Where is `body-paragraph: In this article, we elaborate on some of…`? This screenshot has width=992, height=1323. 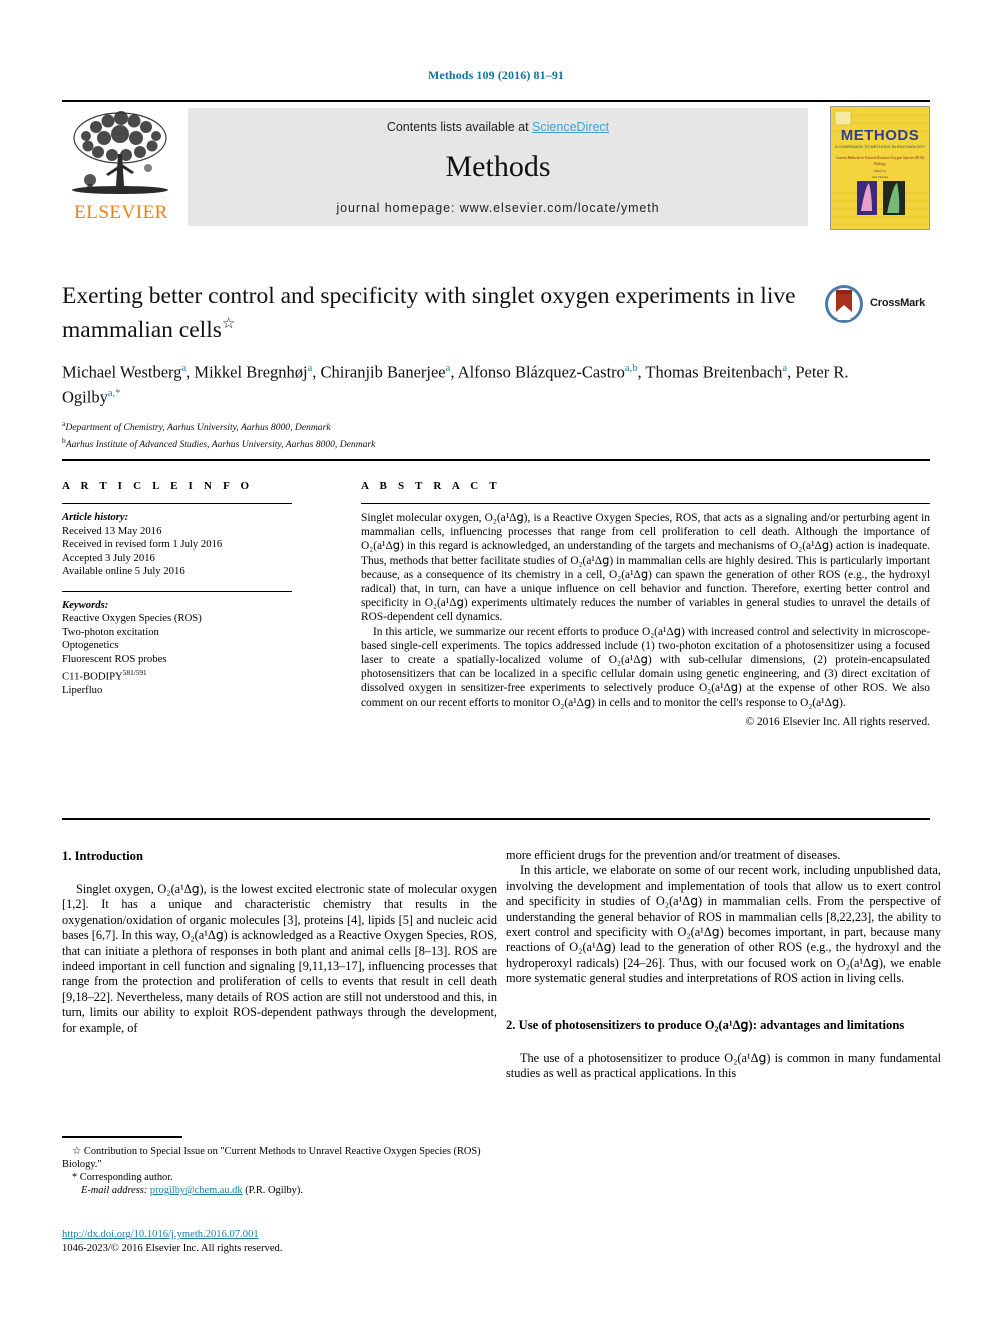 body-paragraph: In this article, we elaborate on some of… is located at coordinates (723, 924).